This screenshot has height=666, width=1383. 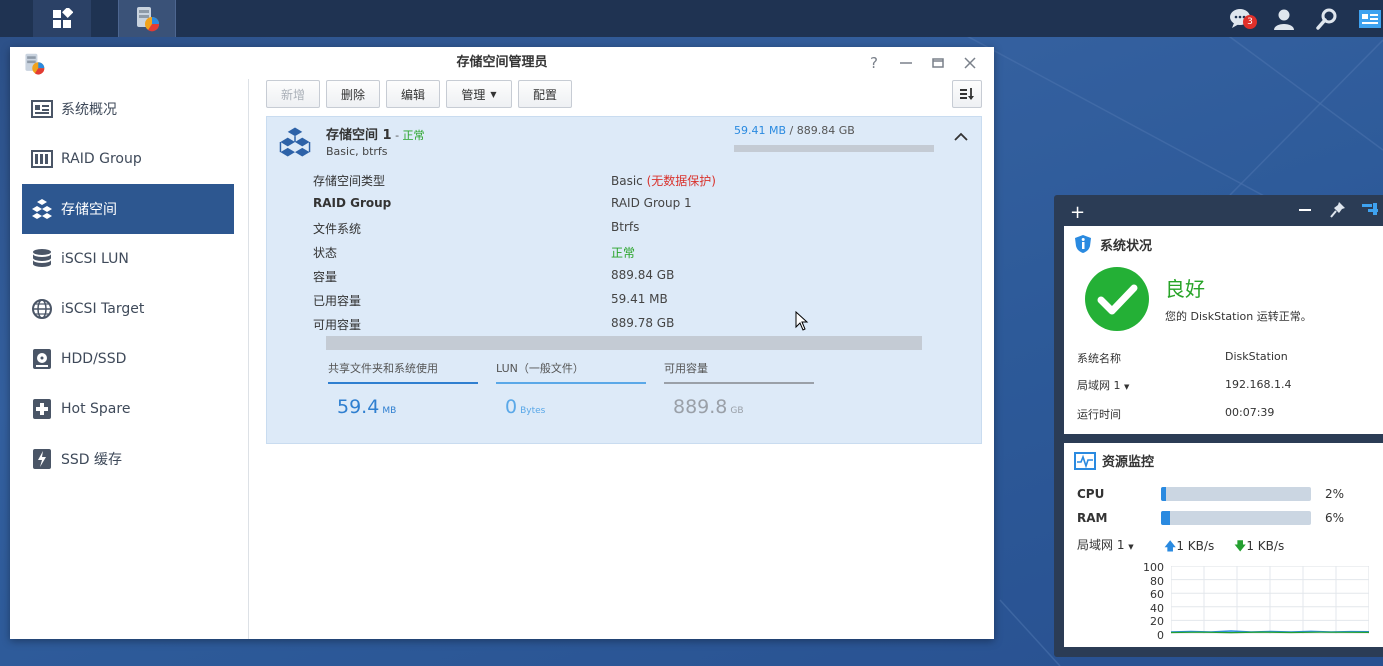 I want to click on detail-value: RAID Group 1, so click(x=651, y=203).